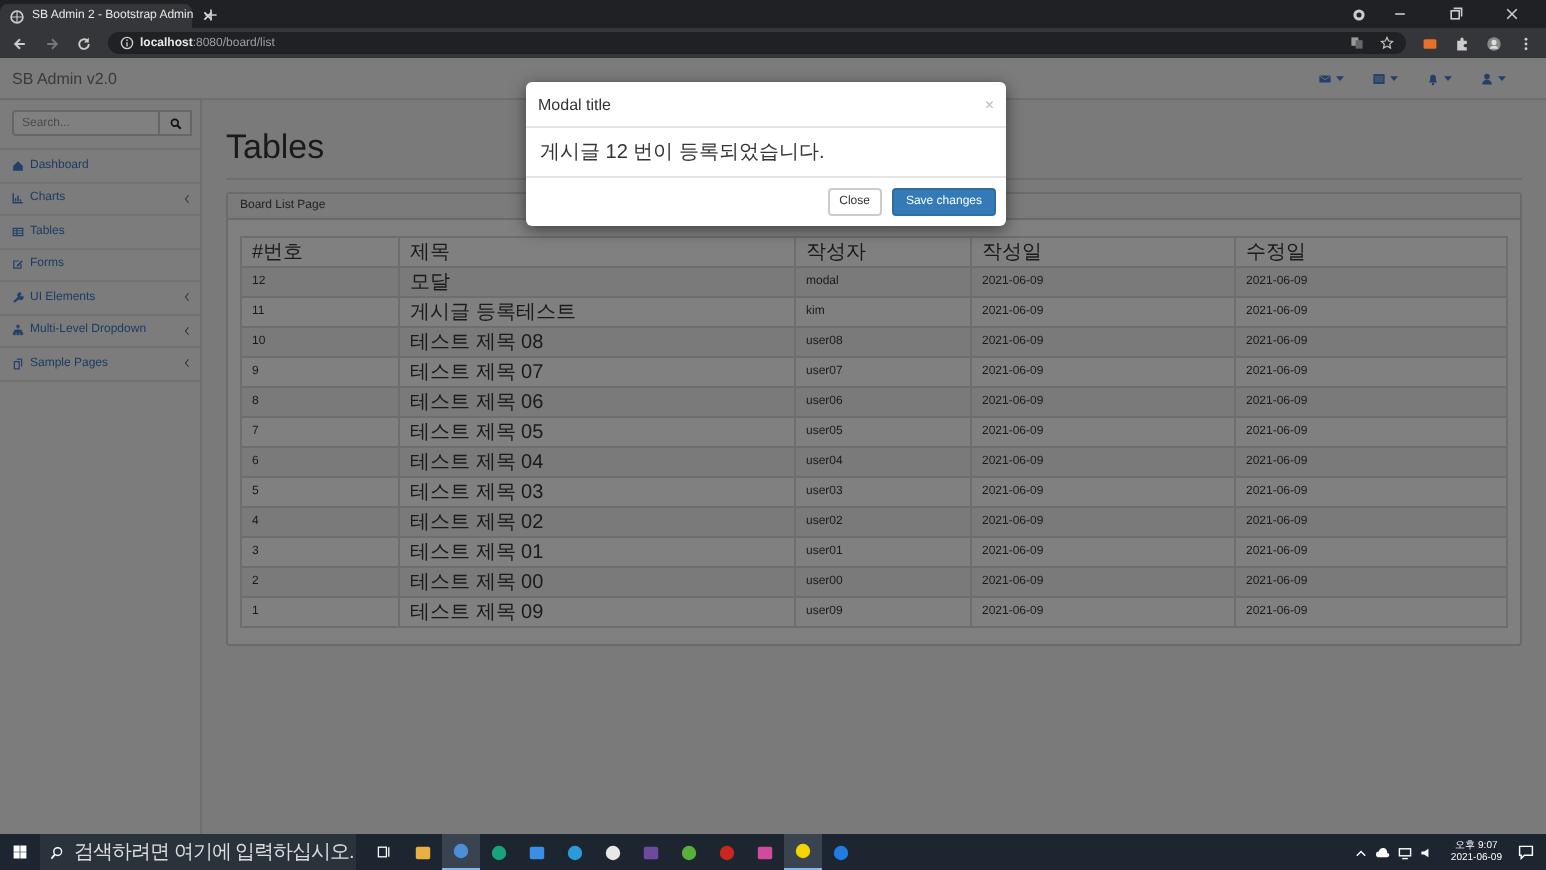  Describe the element at coordinates (20, 852) in the screenshot. I see `windows-icon` at that location.